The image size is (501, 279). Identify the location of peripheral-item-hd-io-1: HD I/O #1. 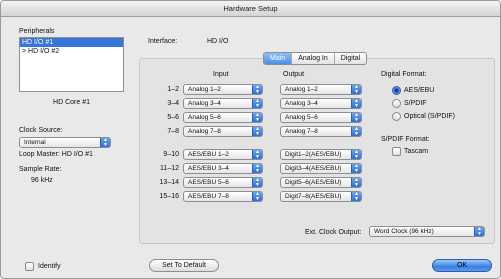
(71, 42).